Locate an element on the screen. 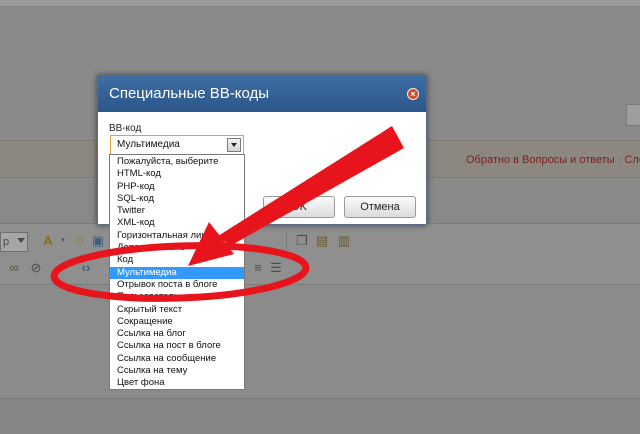 The height and width of the screenshot is (434, 640). toolbar-separator is located at coordinates (286, 241).